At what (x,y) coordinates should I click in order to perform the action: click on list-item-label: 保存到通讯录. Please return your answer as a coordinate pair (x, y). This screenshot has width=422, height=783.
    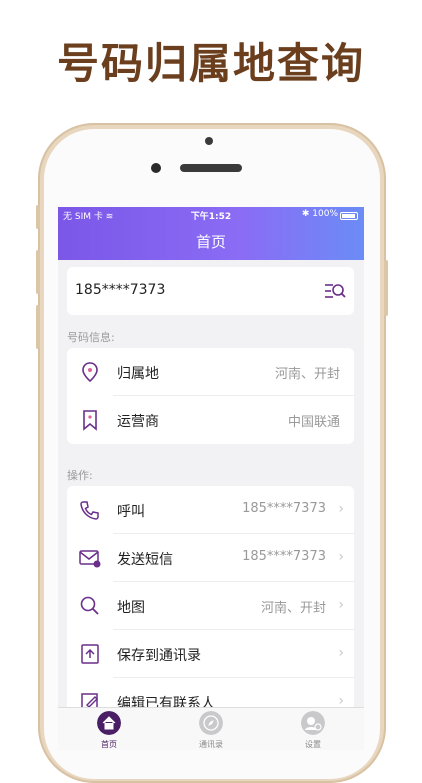
    Looking at the image, I should click on (159, 656).